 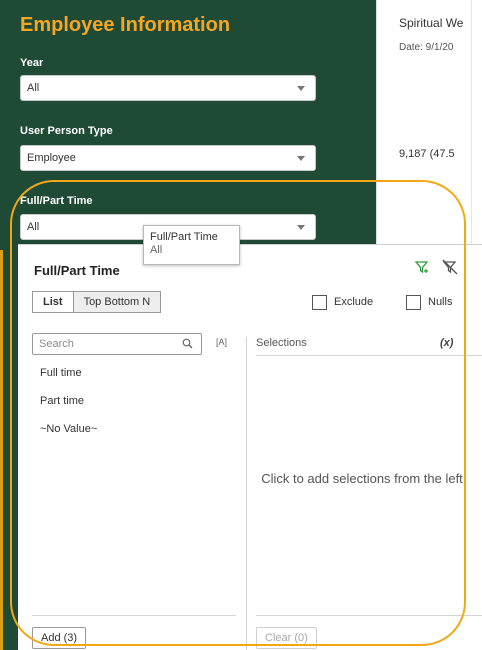 What do you see at coordinates (450, 269) in the screenshot?
I see `filter-clear-icon` at bounding box center [450, 269].